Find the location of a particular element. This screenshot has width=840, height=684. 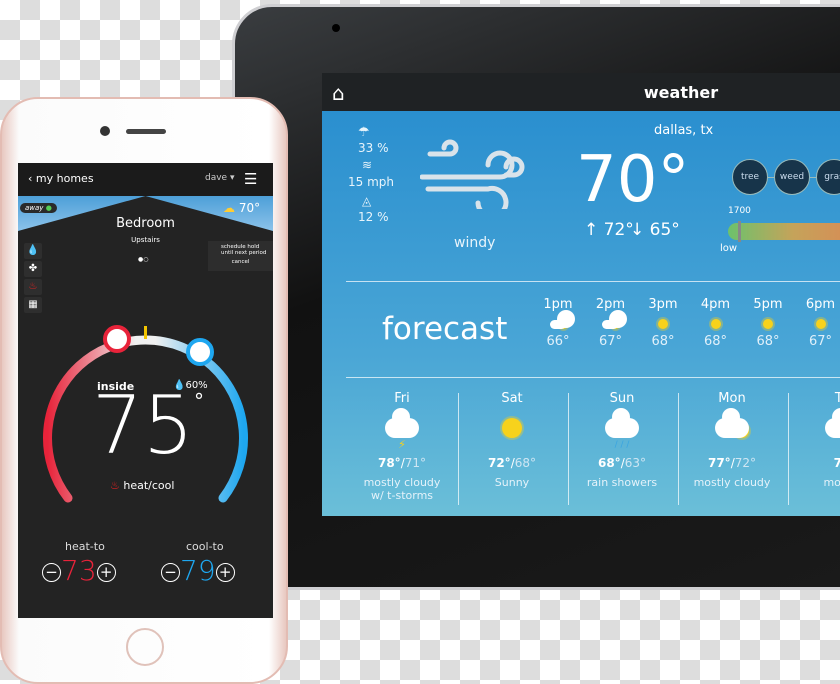

away-label: away is located at coordinates (34, 208).